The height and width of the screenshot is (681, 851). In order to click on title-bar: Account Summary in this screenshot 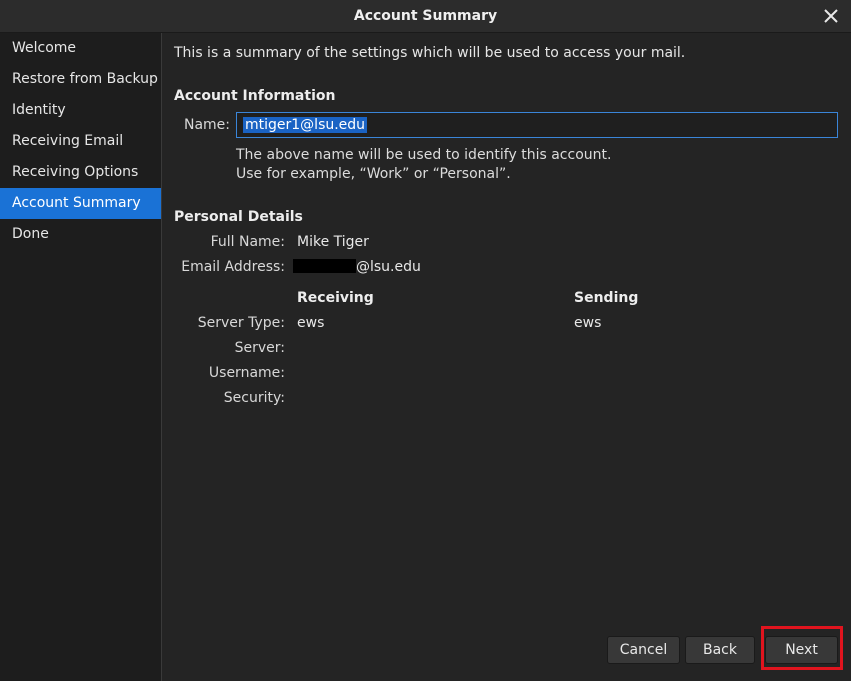, I will do `click(425, 16)`.